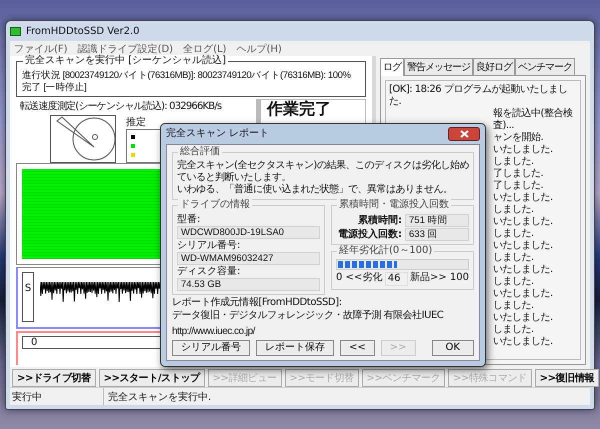  What do you see at coordinates (218, 134) in the screenshot?
I see `dialog-title: 完全スキャン レポート` at bounding box center [218, 134].